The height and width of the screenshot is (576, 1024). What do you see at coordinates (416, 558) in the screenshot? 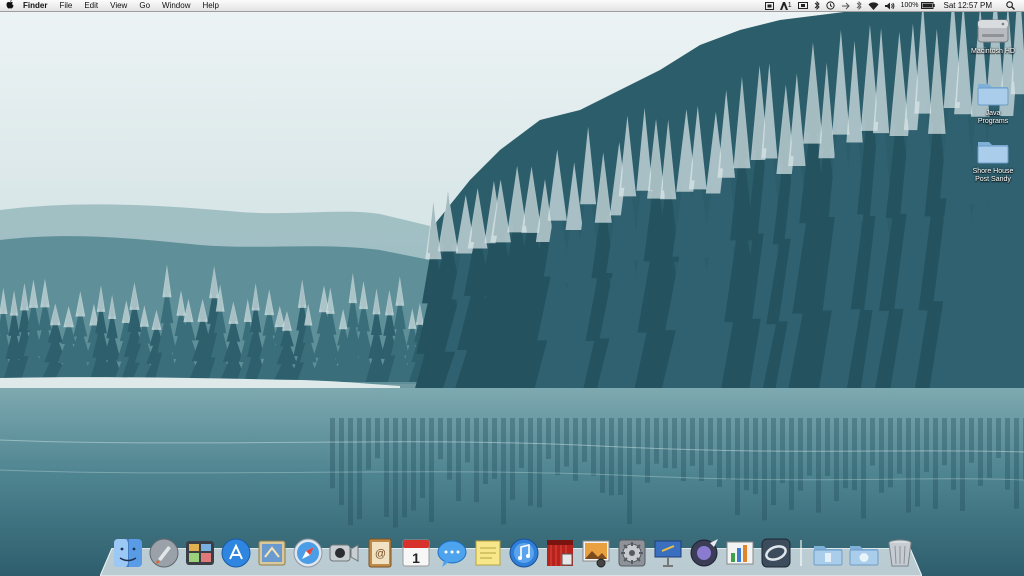
I see `calendar-day: 1` at bounding box center [416, 558].